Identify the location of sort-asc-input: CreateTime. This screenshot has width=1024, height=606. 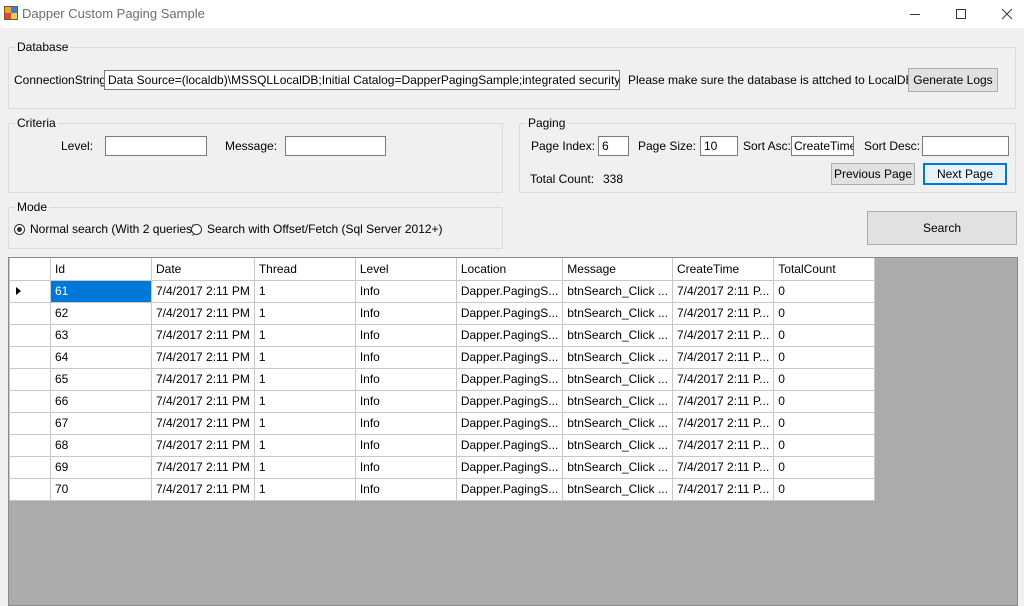
(822, 146).